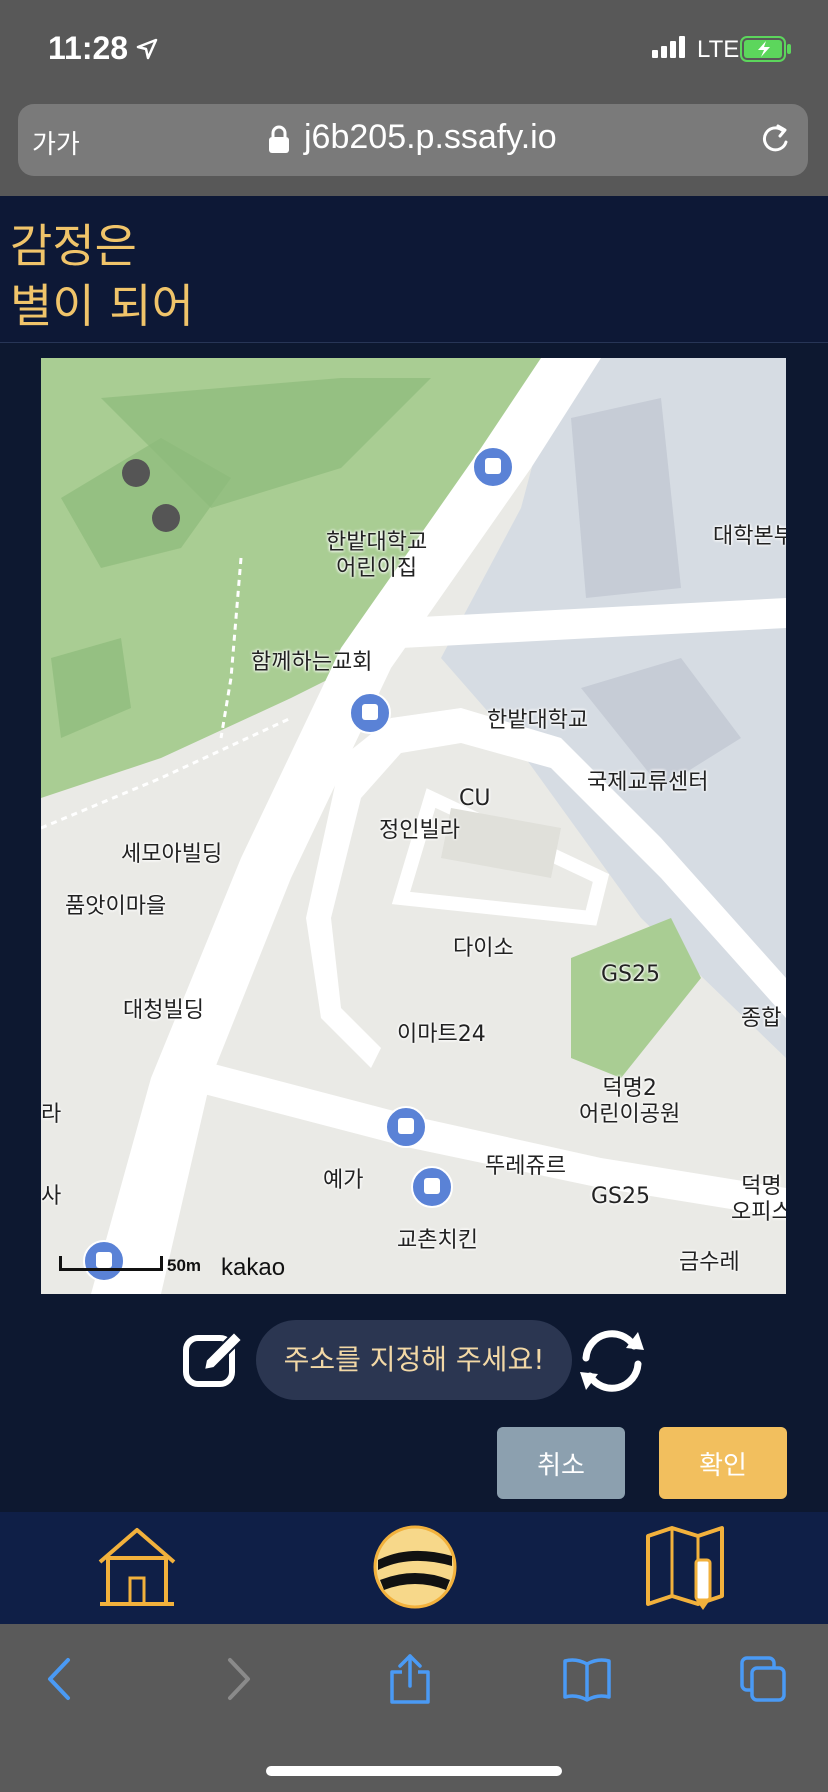  I want to click on map-label-park: 덕명2 어린이공원, so click(630, 1102).